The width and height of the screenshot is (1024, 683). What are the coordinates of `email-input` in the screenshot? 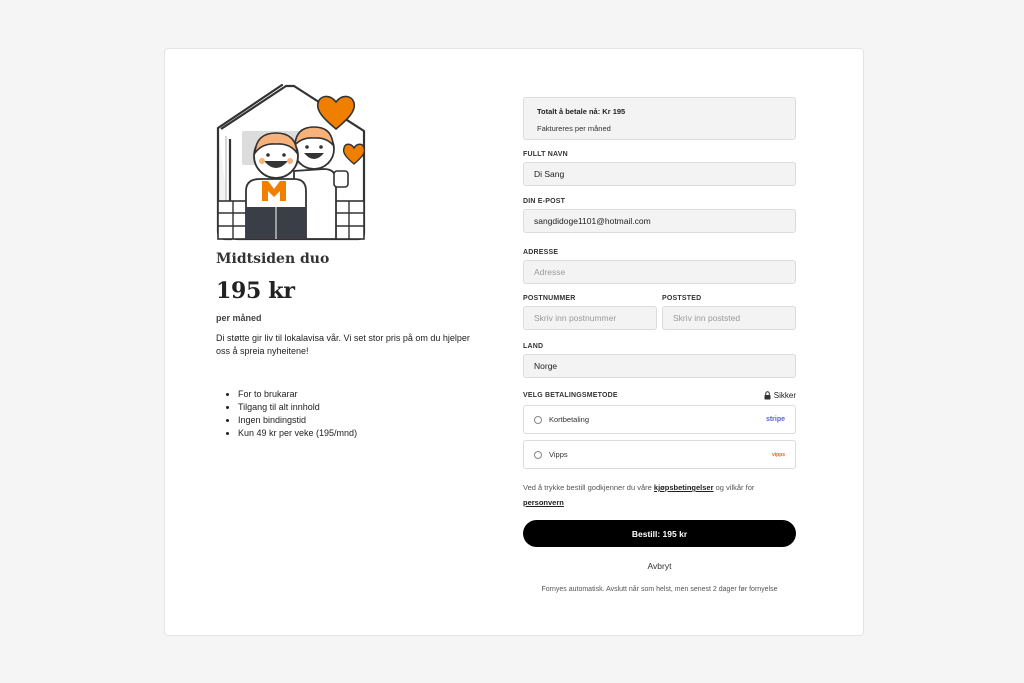 It's located at (659, 221).